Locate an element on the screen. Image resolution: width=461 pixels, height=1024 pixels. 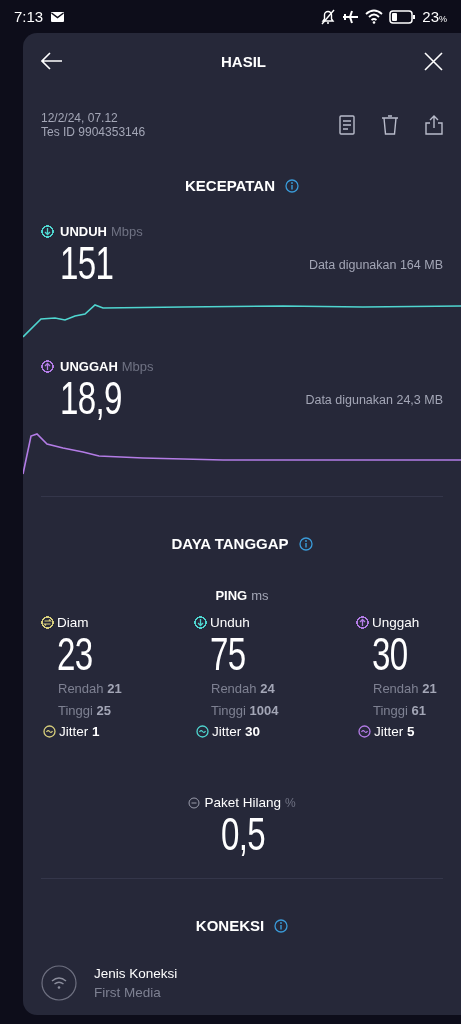
ping-name: Diam is located at coordinates (73, 622).